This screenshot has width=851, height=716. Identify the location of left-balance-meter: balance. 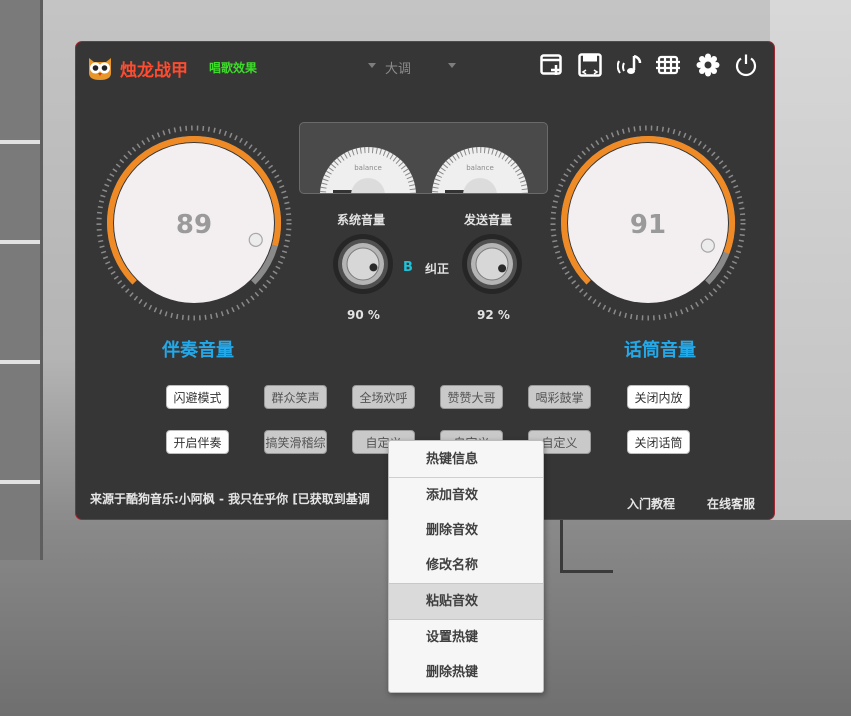
(368, 170).